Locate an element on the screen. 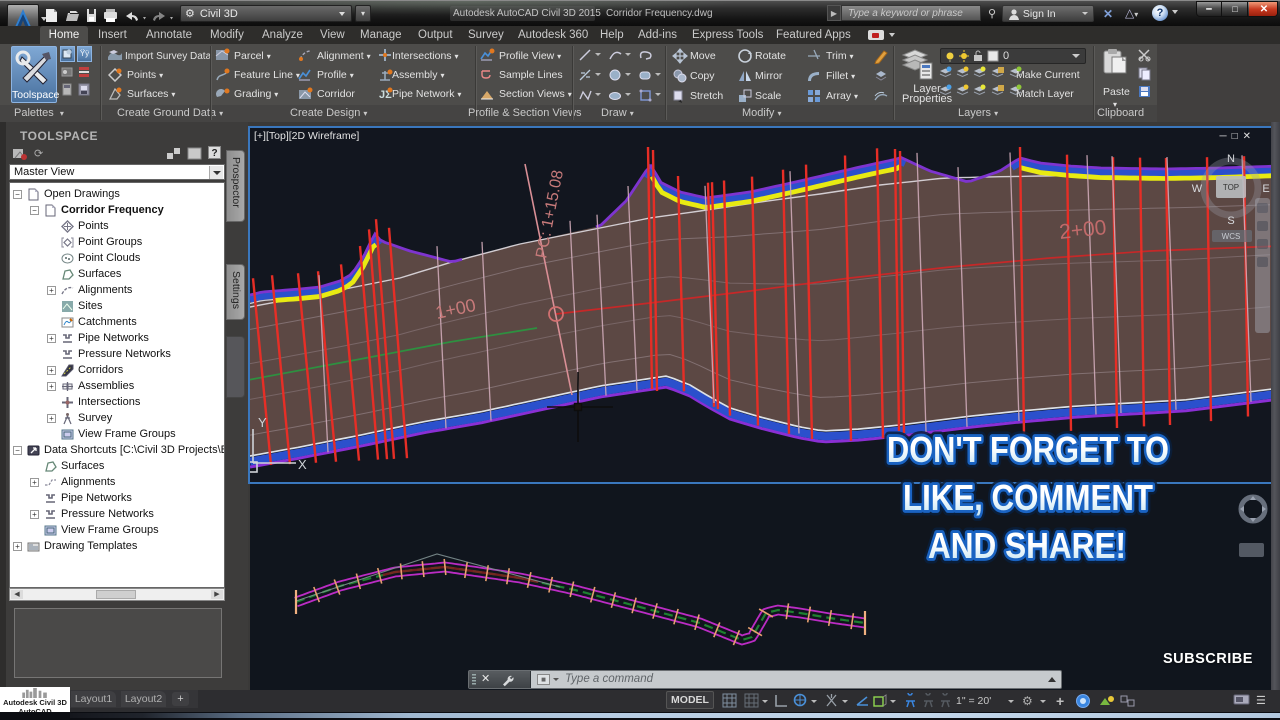 The width and height of the screenshot is (1280, 720). svg-text: X is located at coordinates (302, 464).